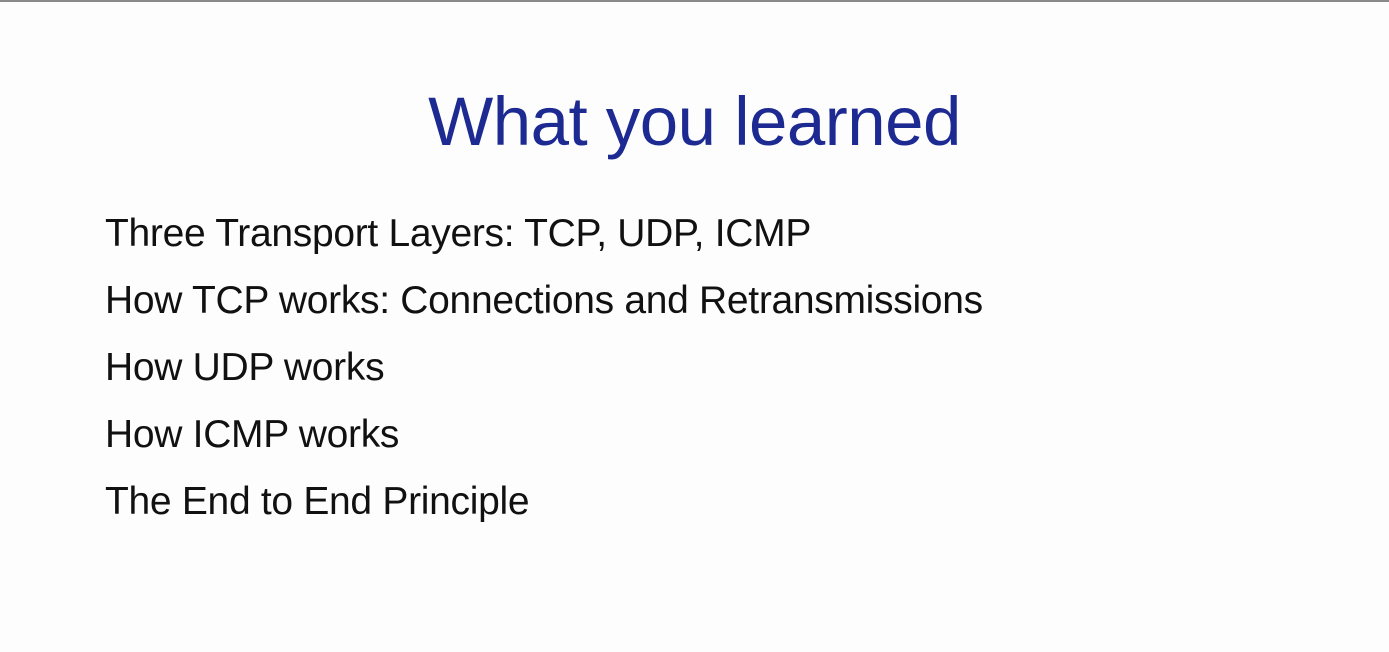 Image resolution: width=1389 pixels, height=652 pixels. Describe the element at coordinates (245, 367) in the screenshot. I see `list-item: How UDP works` at that location.